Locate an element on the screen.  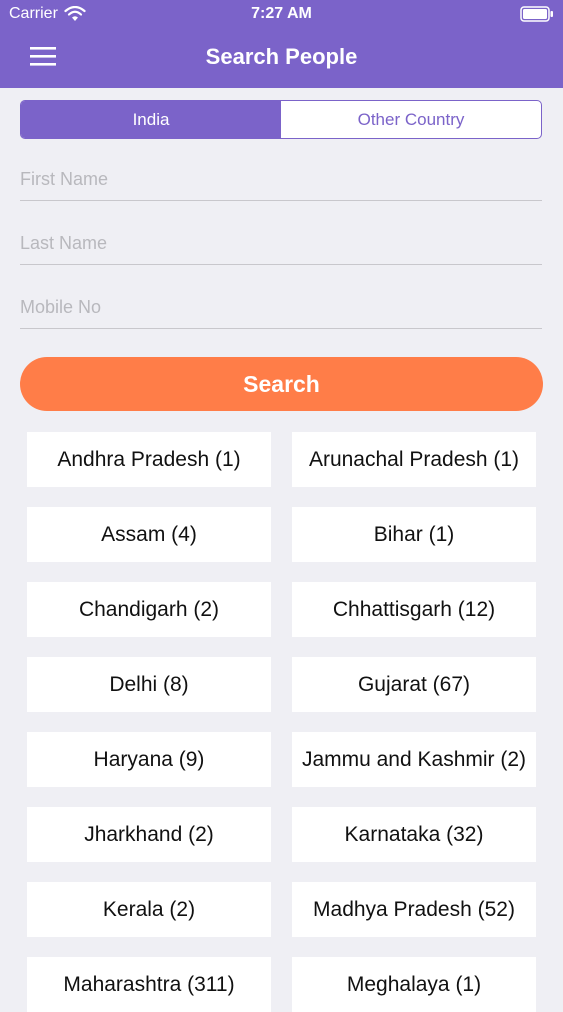
state-button-gujarat: Gujarat (67) is located at coordinates (414, 684).